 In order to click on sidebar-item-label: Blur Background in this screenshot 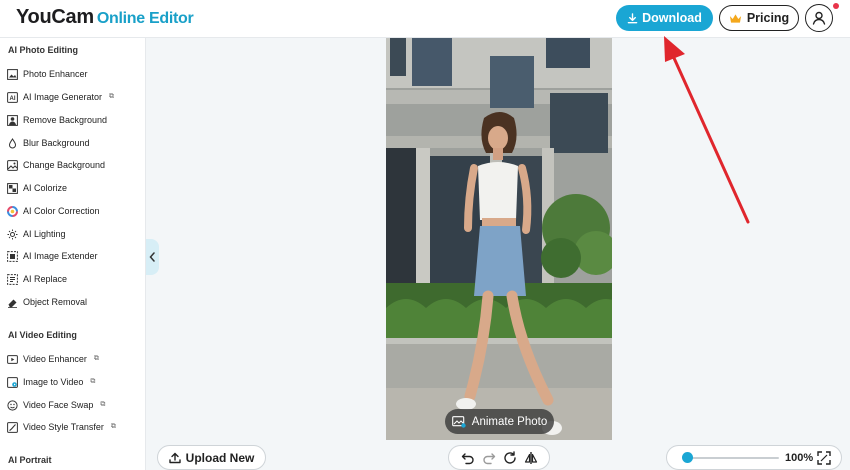, I will do `click(56, 143)`.